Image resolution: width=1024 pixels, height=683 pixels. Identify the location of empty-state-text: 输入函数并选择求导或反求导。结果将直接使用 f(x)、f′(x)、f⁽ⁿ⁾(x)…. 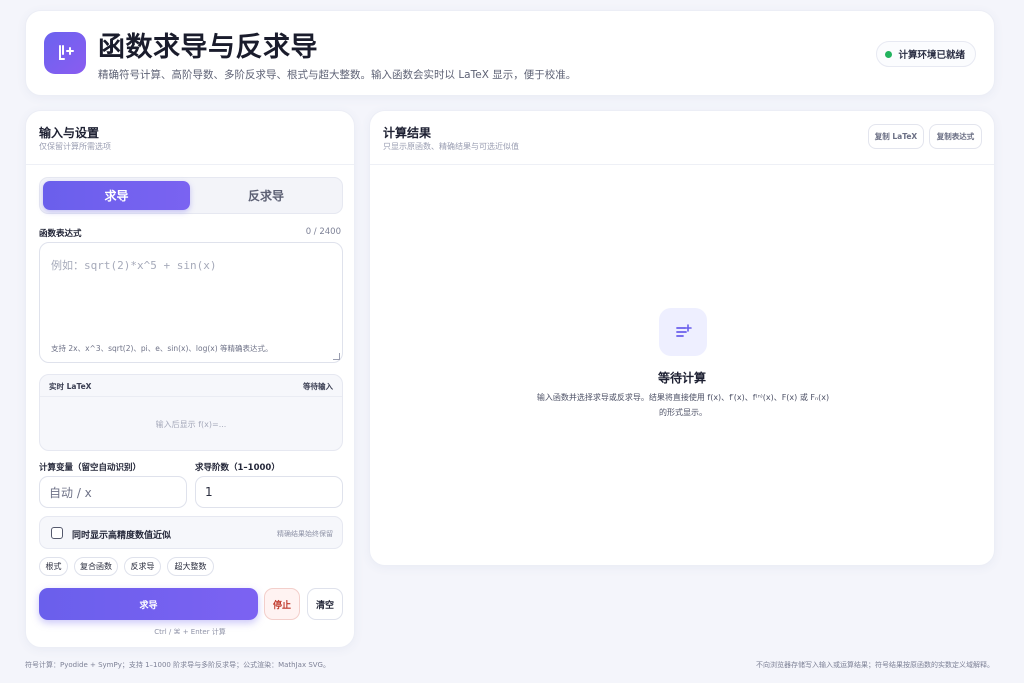
(683, 405).